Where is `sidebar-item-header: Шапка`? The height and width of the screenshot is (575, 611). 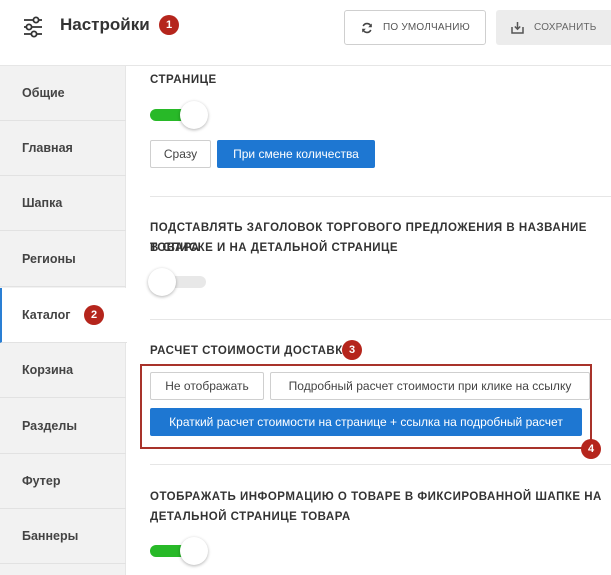
sidebar-item-header: Шапка is located at coordinates (63, 203).